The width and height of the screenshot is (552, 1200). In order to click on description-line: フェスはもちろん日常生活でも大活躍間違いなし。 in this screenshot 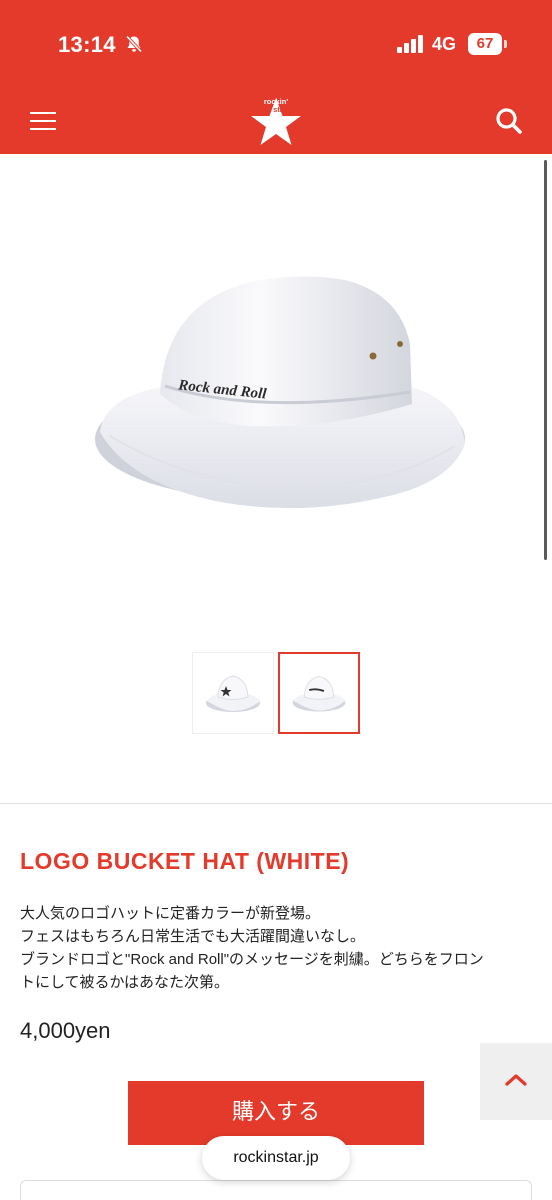, I will do `click(193, 936)`.